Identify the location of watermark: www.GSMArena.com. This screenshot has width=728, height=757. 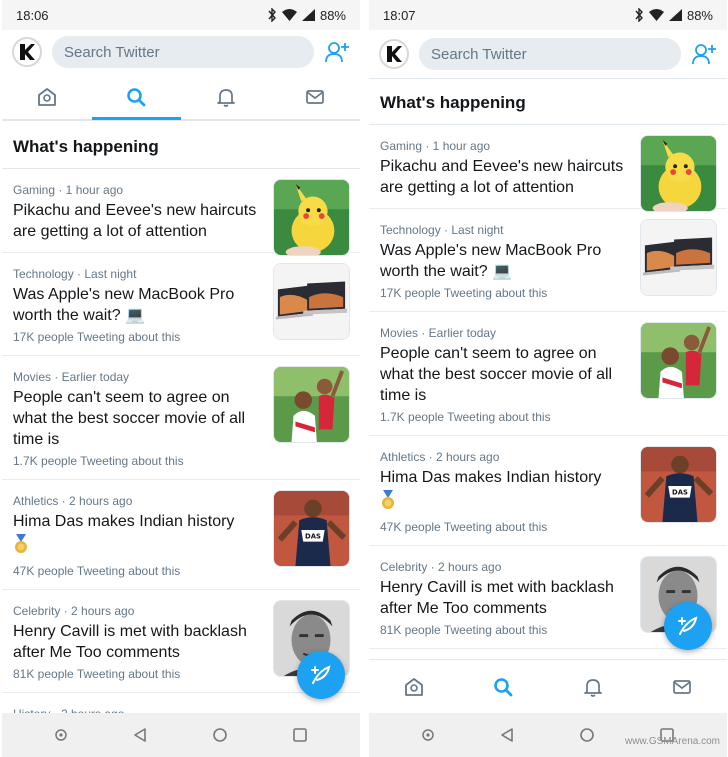
(672, 741).